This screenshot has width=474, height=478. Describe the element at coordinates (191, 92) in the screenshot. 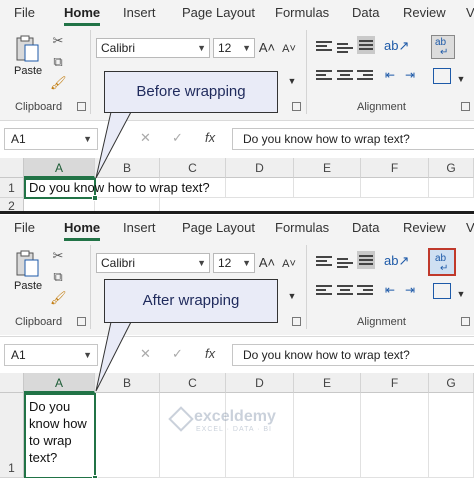

I see `before-wrapping-callout: Before wrapping` at that location.